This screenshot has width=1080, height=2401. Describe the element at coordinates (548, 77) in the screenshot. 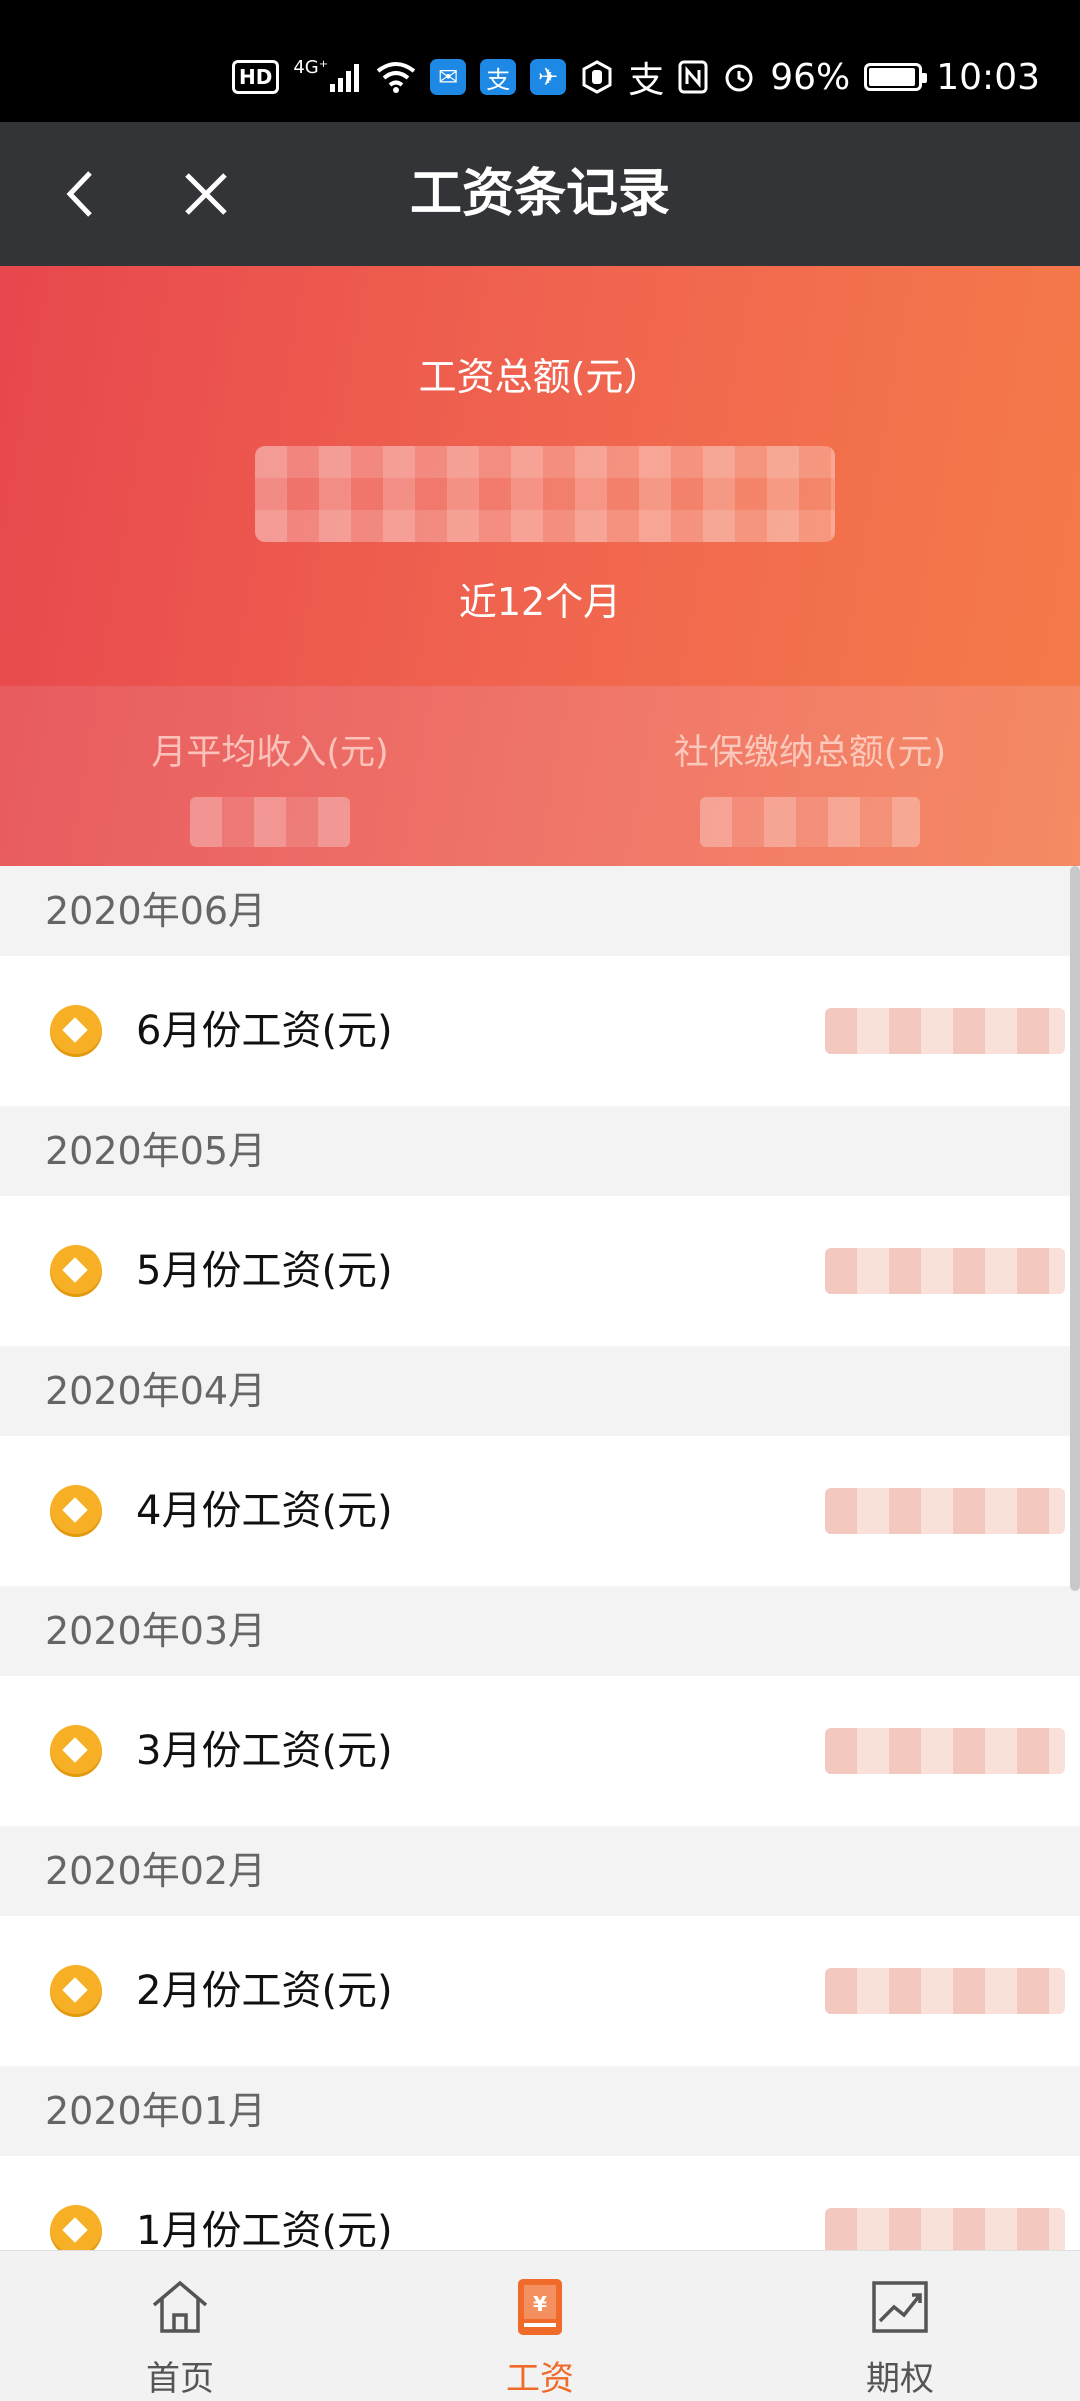

I see `bird-app-icon: ✈` at that location.